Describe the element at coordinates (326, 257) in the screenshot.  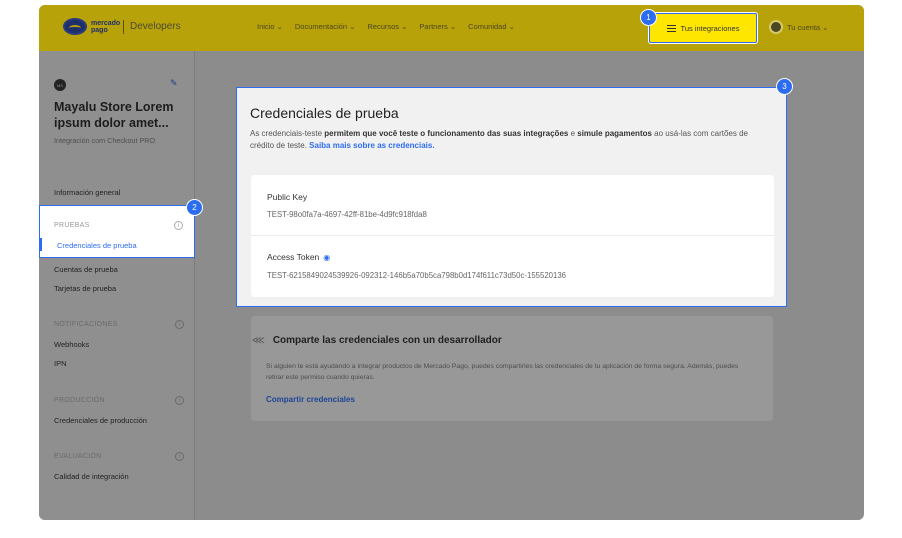
I see `eye-icon: ◉` at that location.